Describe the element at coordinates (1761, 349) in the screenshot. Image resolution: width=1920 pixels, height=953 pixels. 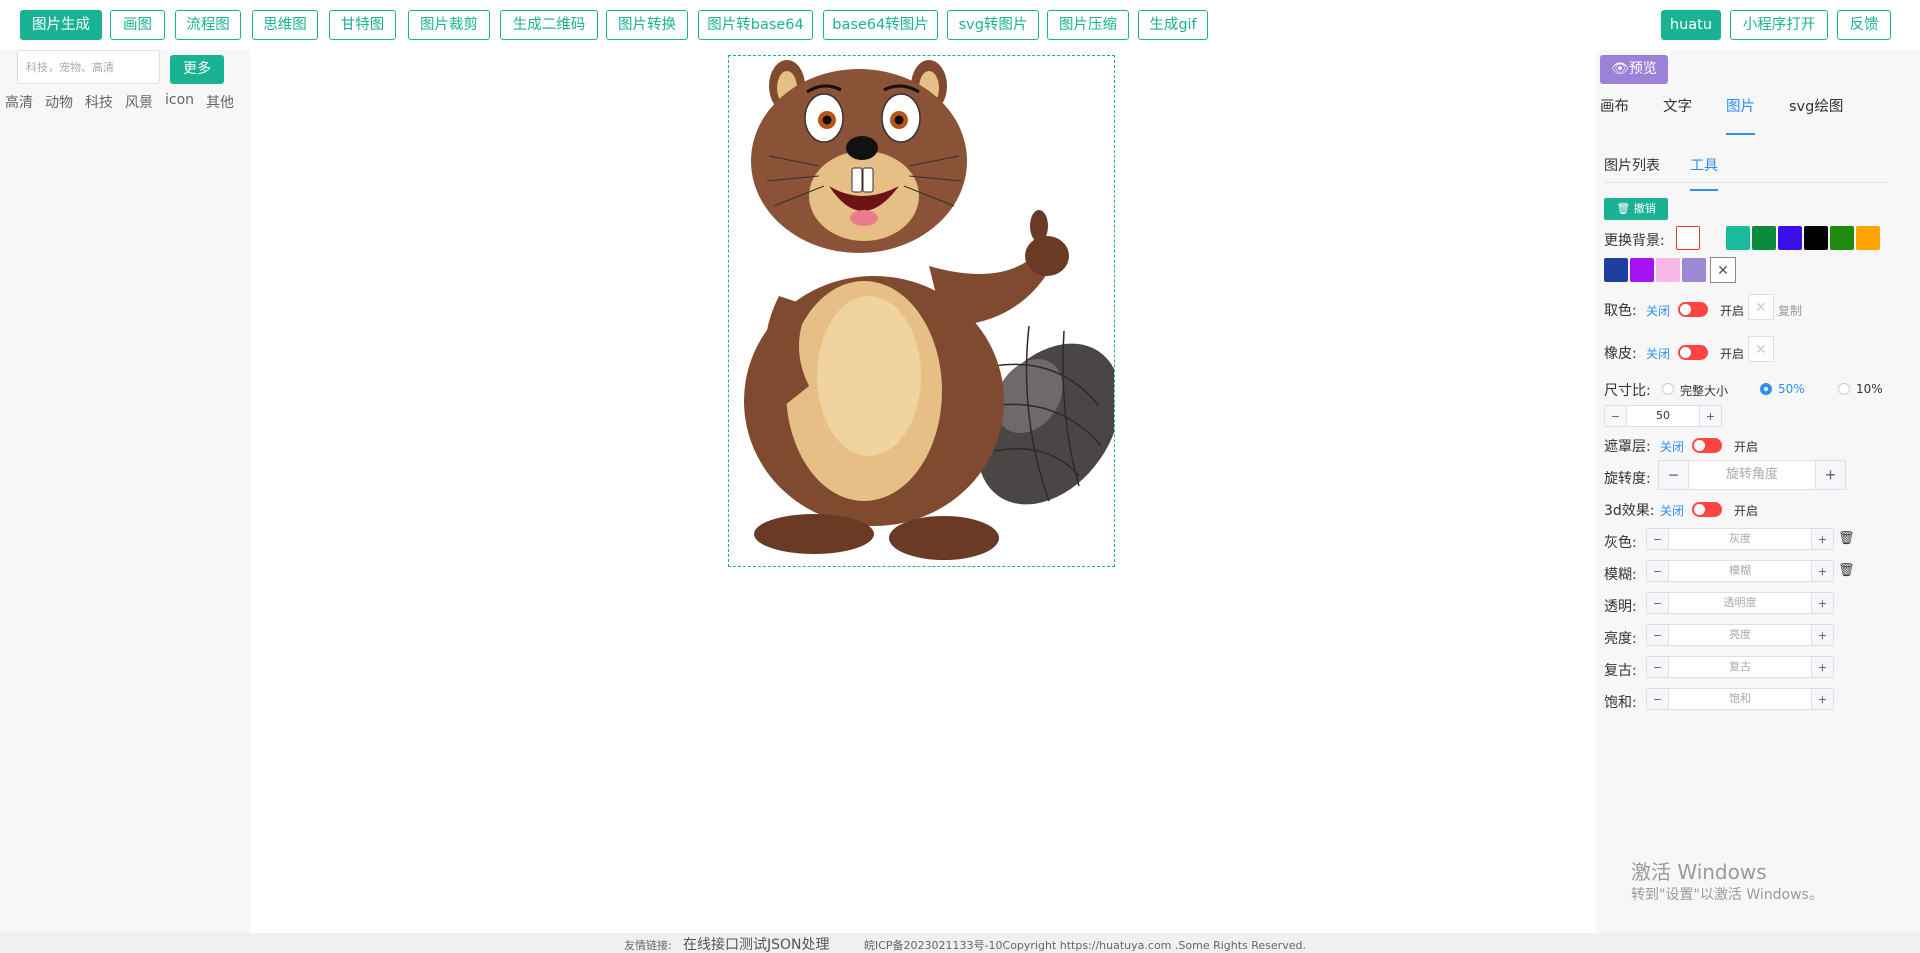
I see `eraser-box: ✕` at that location.